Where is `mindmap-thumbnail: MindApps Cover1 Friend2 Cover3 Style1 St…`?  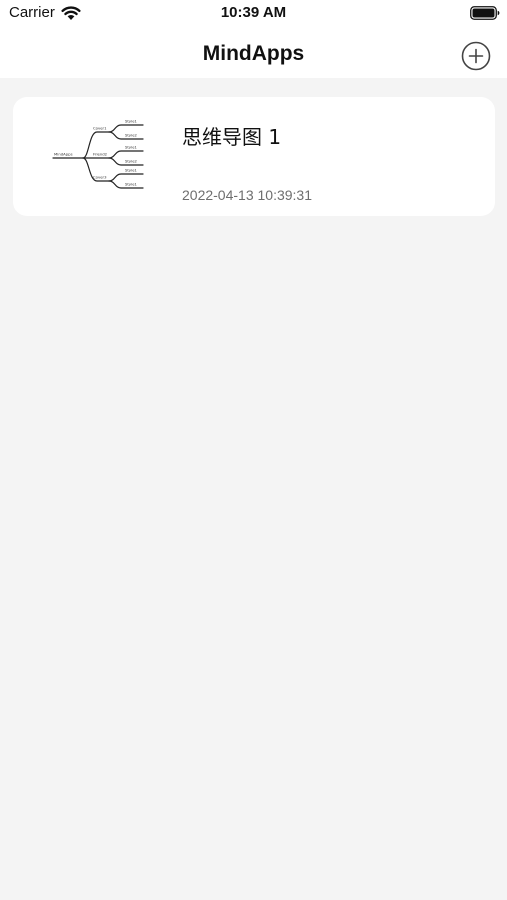 mindmap-thumbnail: MindApps Cover1 Friend2 Cover3 Style1 St… is located at coordinates (98, 154).